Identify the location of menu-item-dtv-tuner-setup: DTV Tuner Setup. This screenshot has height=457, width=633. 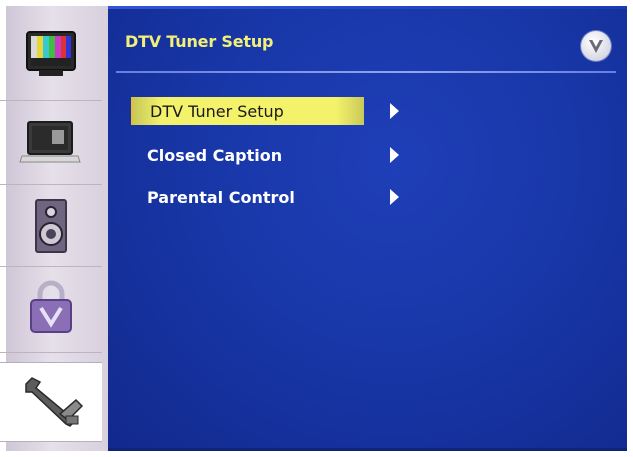
(247, 111).